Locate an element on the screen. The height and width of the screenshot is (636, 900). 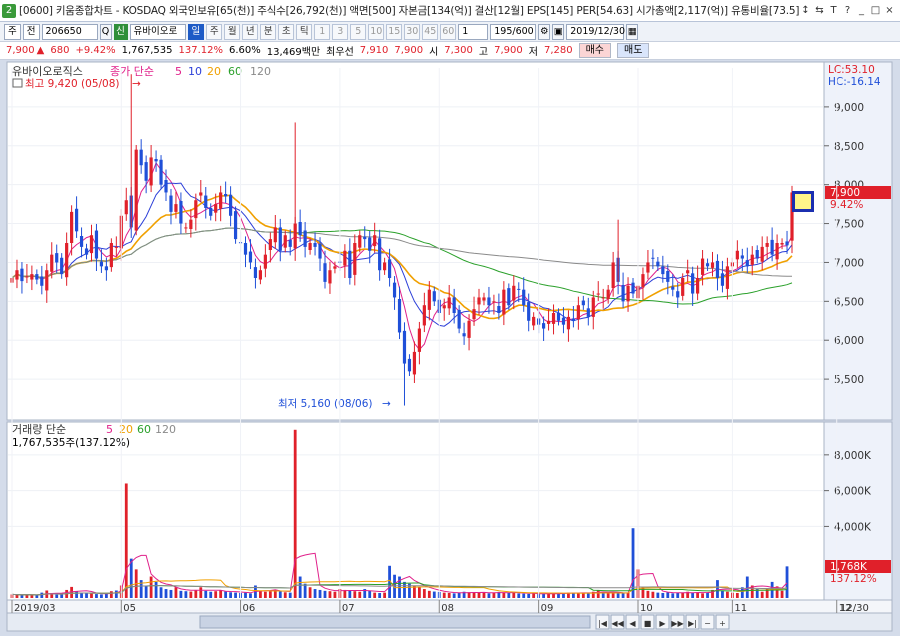
maximize-button: □ is located at coordinates (875, 10).